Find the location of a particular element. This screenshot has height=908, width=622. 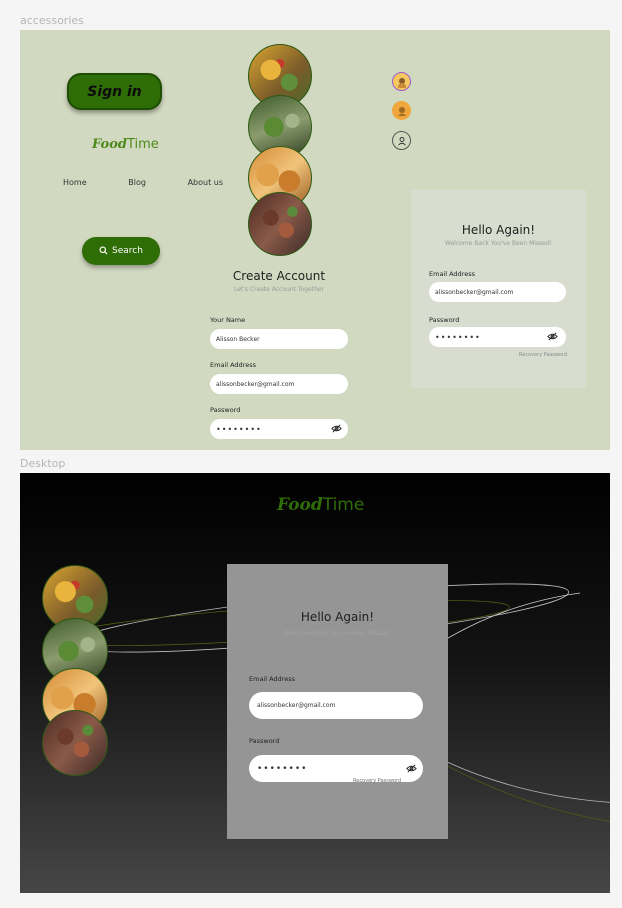

name-field is located at coordinates (279, 339).